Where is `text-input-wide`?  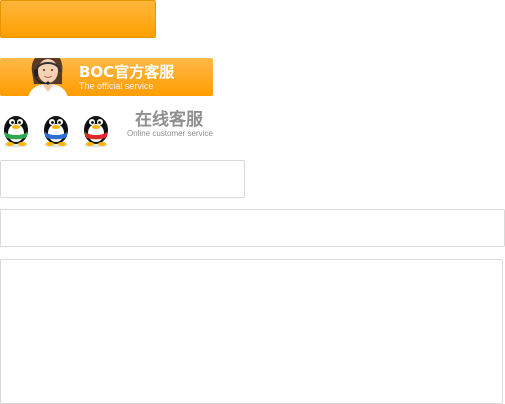
text-input-wide is located at coordinates (252, 228).